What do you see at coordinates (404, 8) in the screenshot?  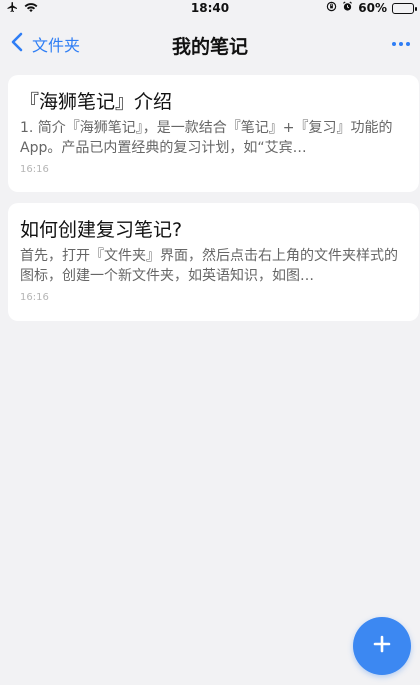 I see `battery-icon` at bounding box center [404, 8].